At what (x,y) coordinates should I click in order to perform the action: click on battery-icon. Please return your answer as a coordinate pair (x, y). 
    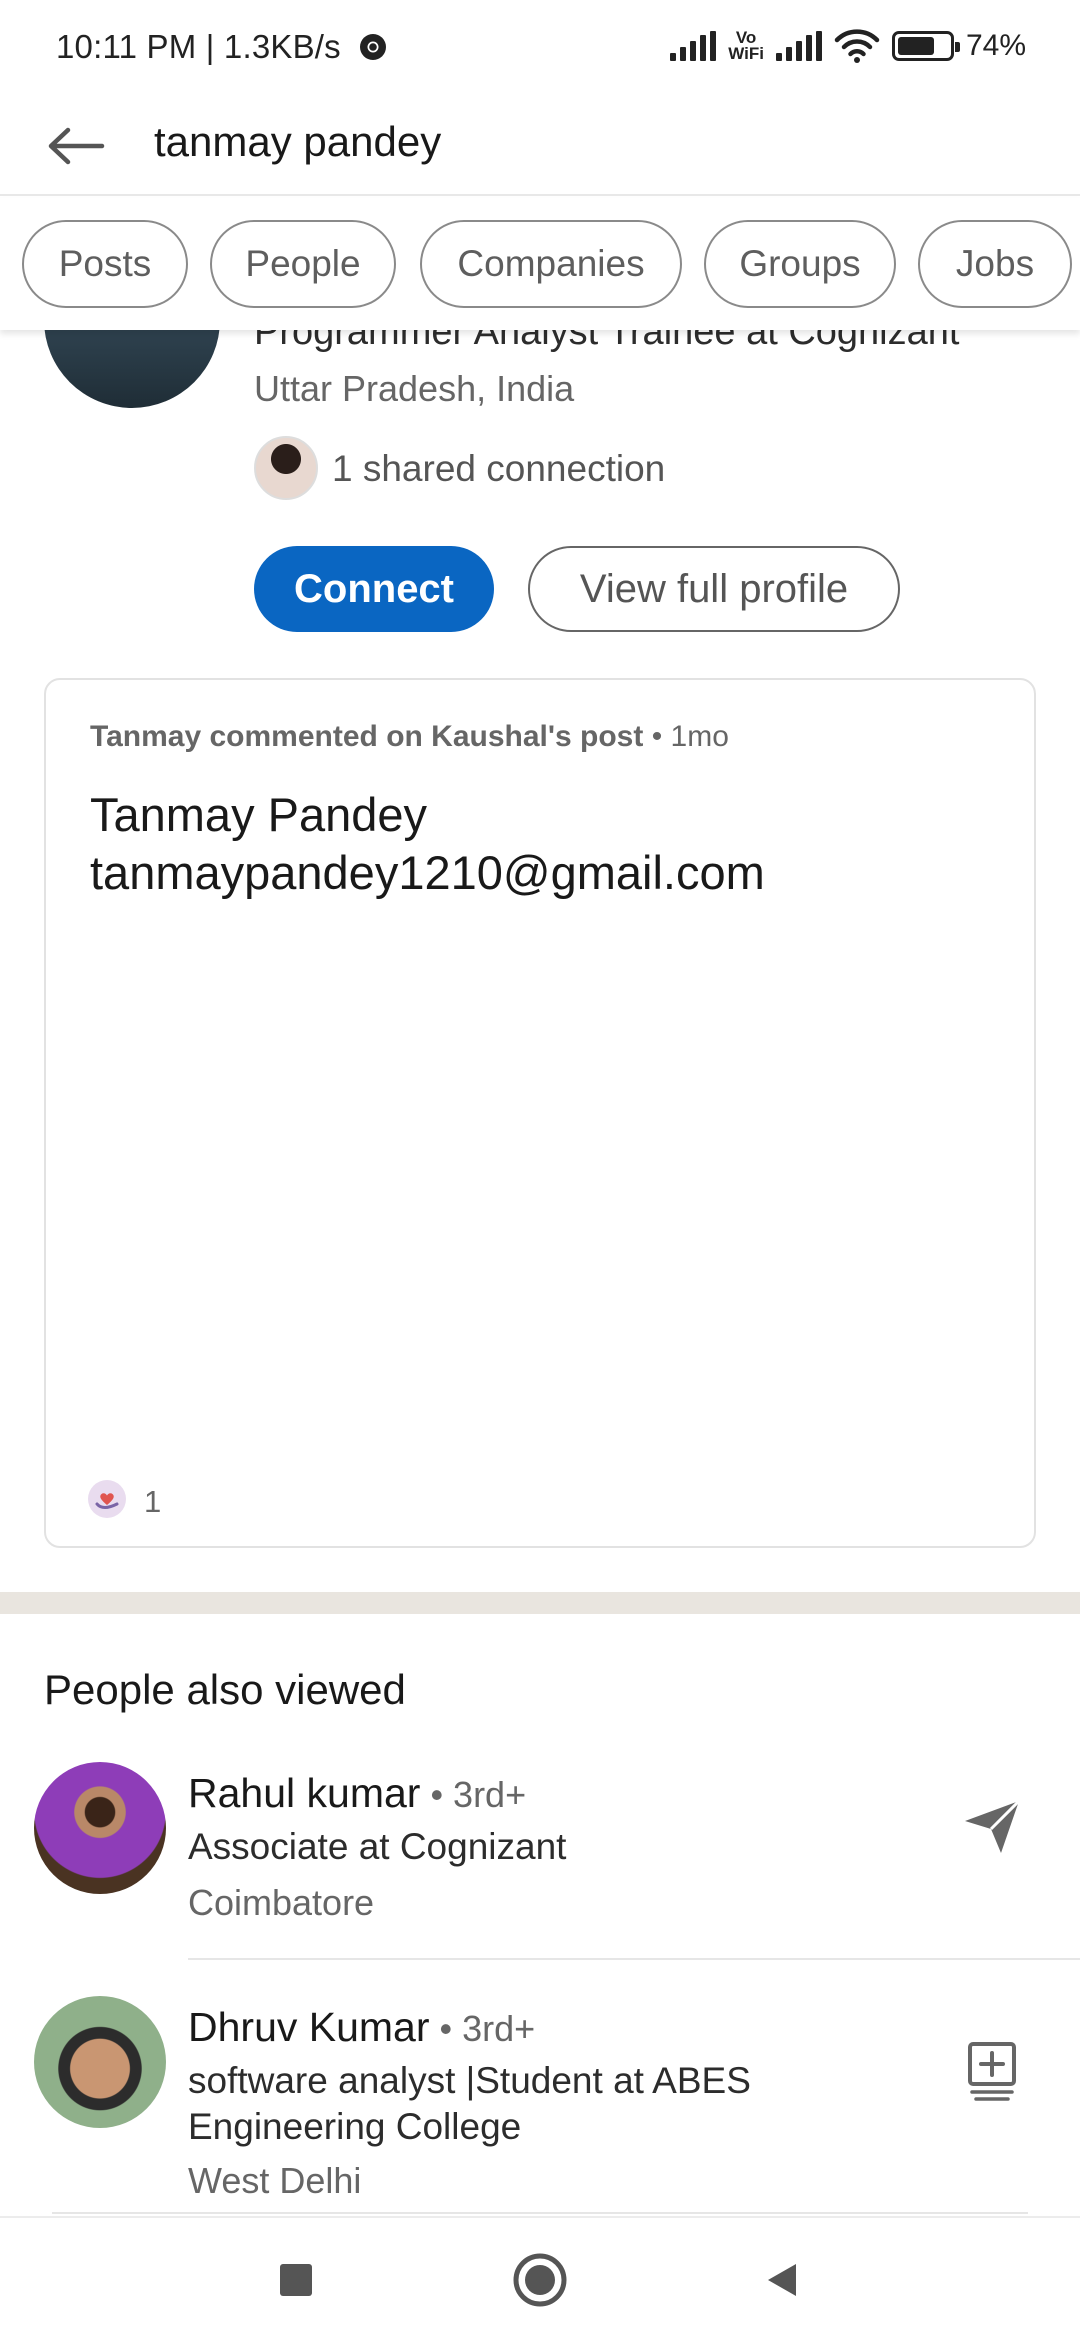
    Looking at the image, I should click on (925, 46).